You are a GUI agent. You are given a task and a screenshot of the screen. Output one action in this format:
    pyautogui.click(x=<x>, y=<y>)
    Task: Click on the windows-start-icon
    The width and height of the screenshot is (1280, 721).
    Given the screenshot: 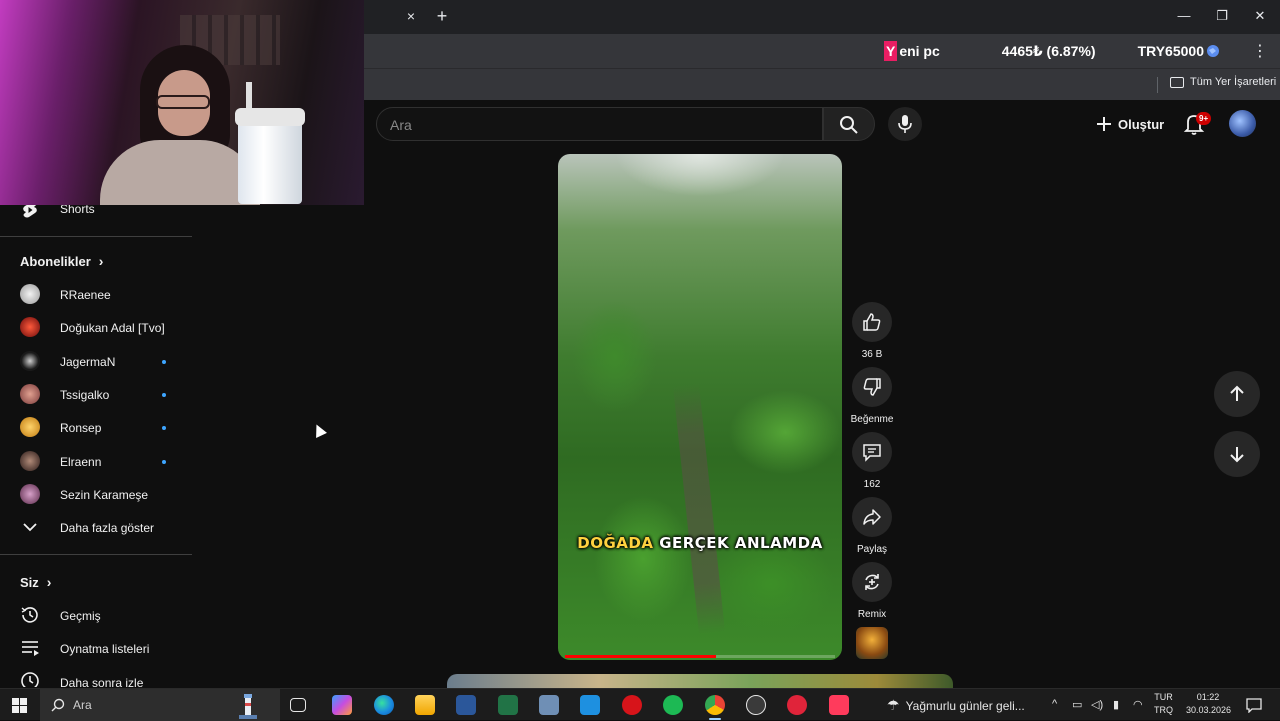 What is the action you would take?
    pyautogui.click(x=19, y=705)
    